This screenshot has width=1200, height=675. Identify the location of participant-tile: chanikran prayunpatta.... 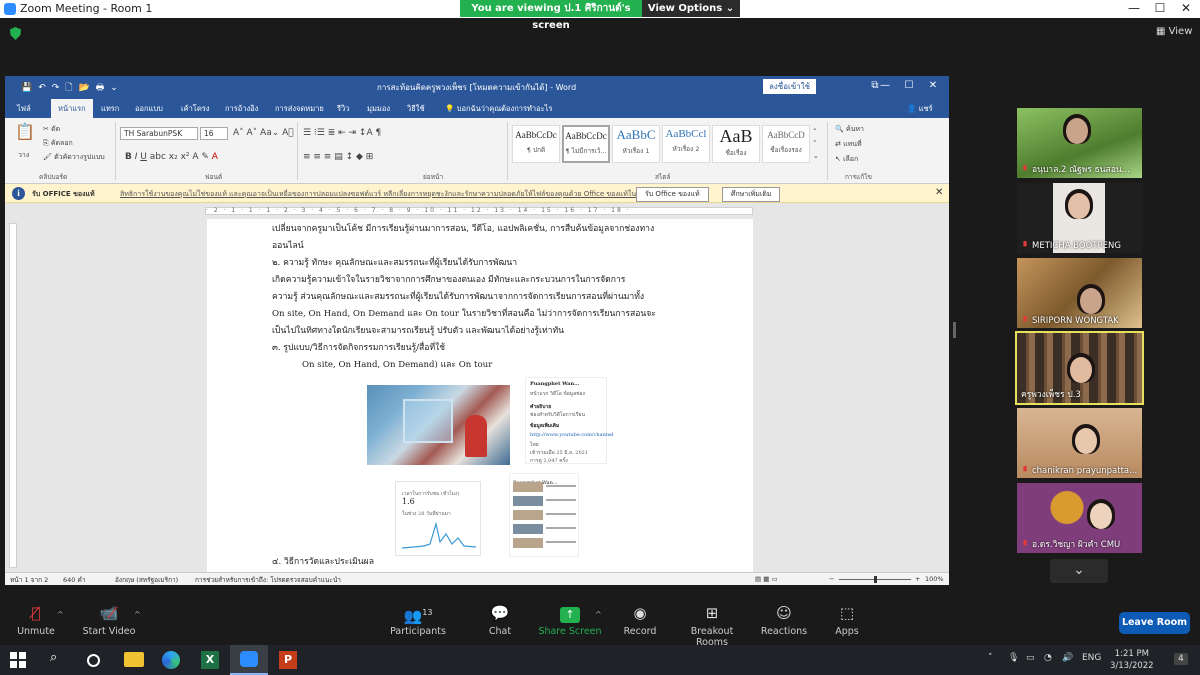
(1079, 443).